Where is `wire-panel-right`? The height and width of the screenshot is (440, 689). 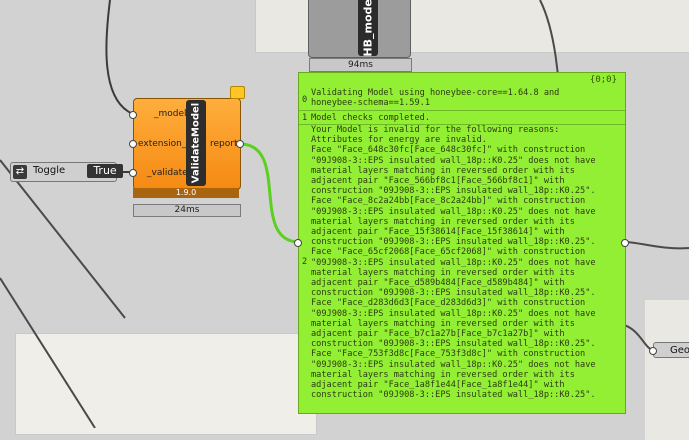
wire-panel-right is located at coordinates (656, 245).